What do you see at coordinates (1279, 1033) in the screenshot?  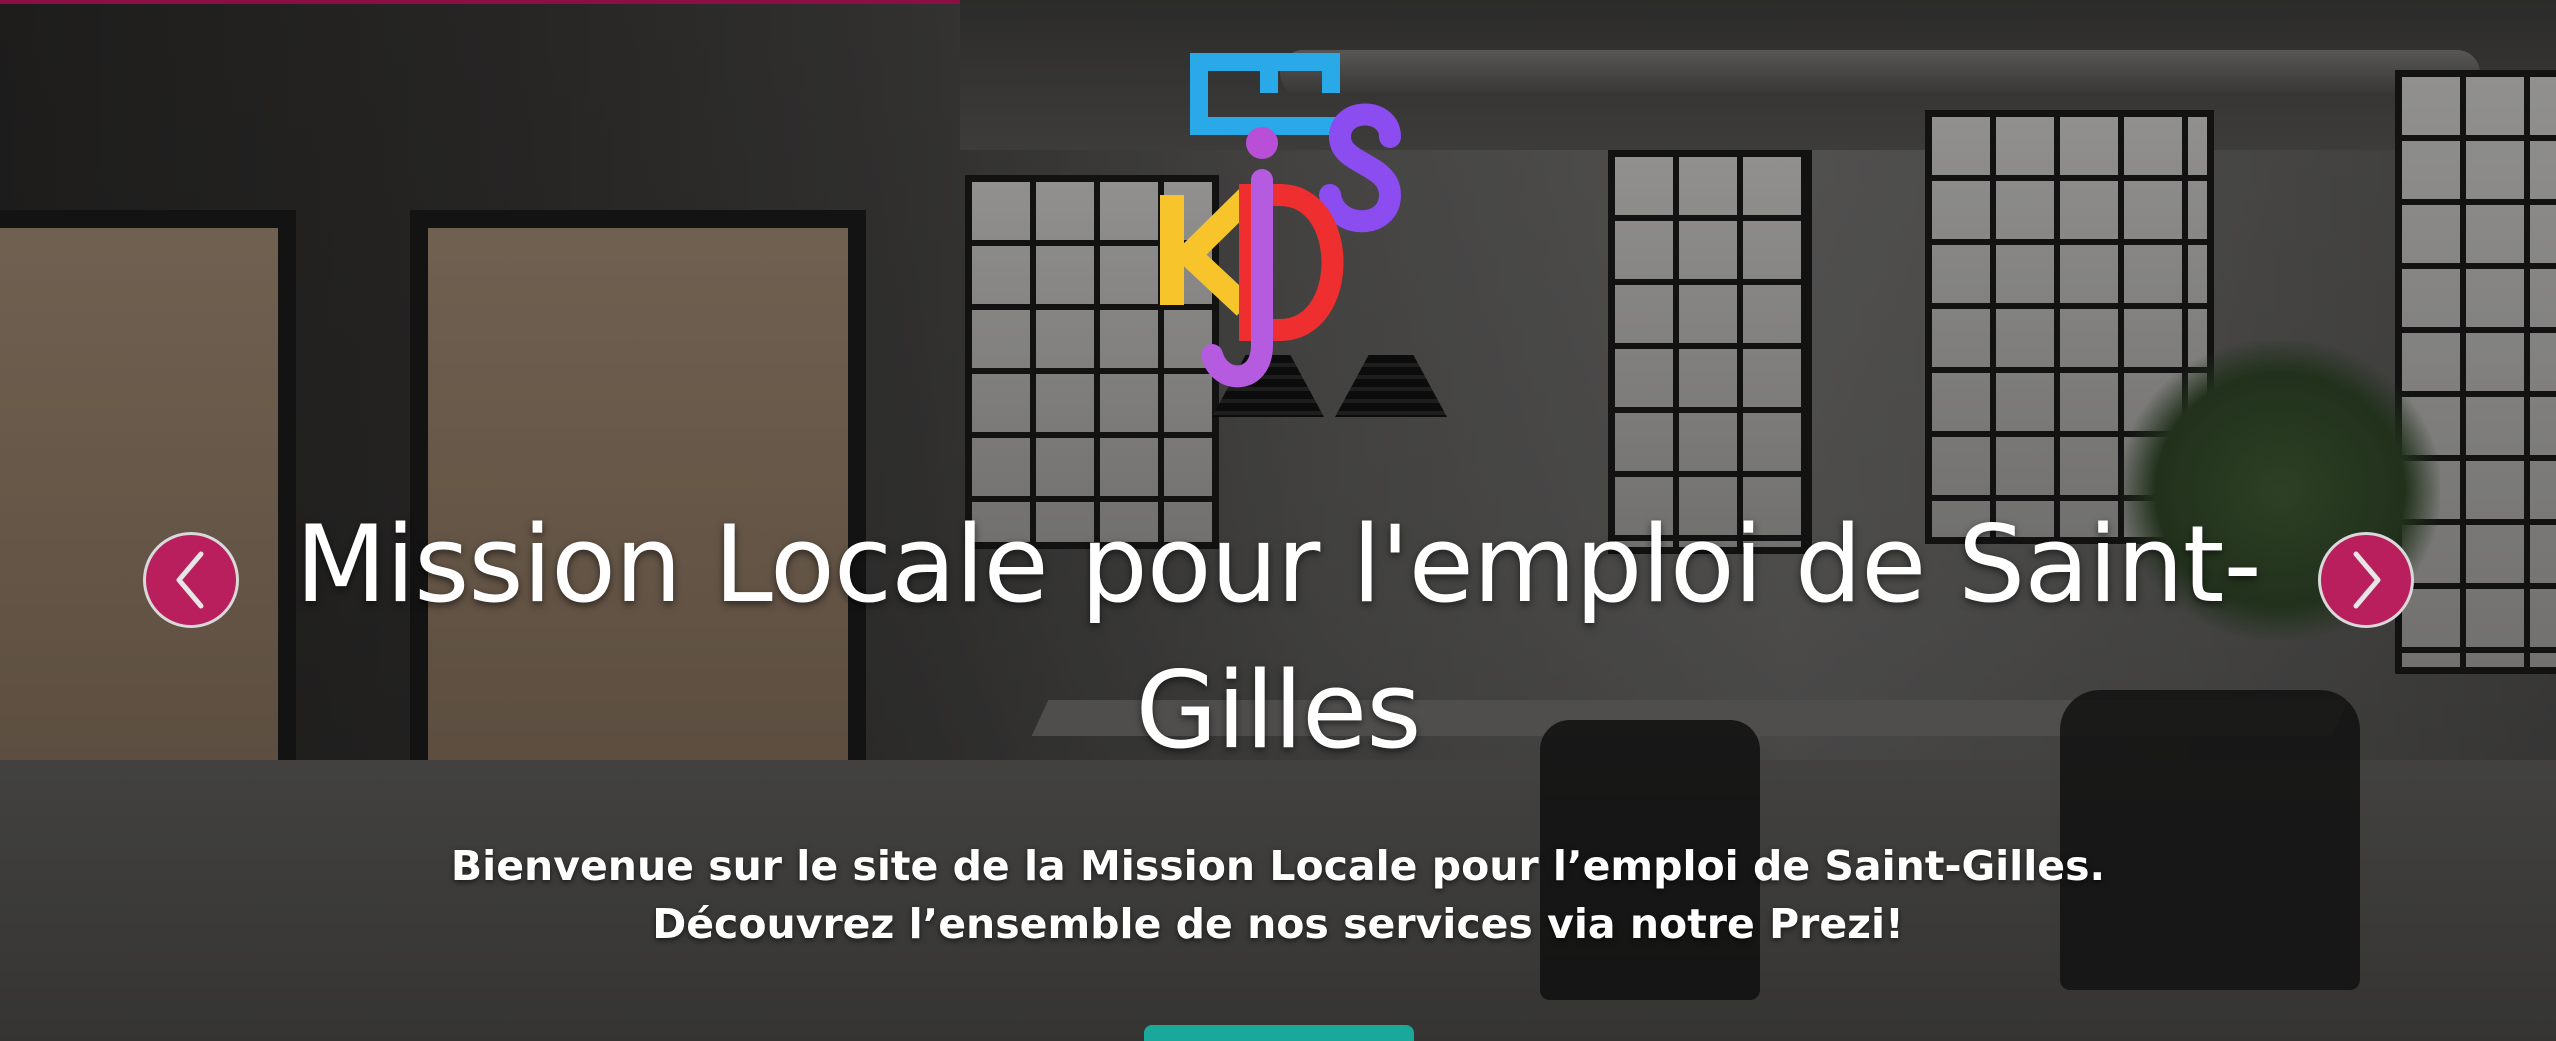 I see `cta-button` at bounding box center [1279, 1033].